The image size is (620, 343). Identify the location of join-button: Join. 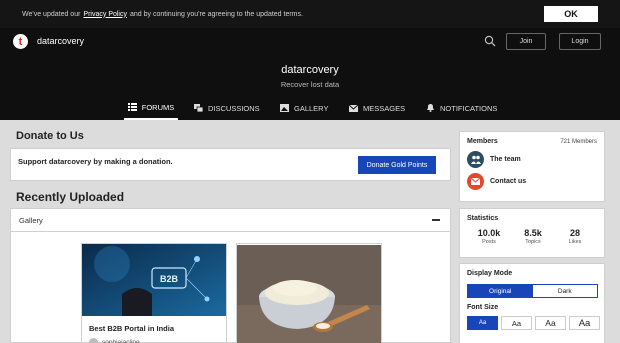
(526, 41).